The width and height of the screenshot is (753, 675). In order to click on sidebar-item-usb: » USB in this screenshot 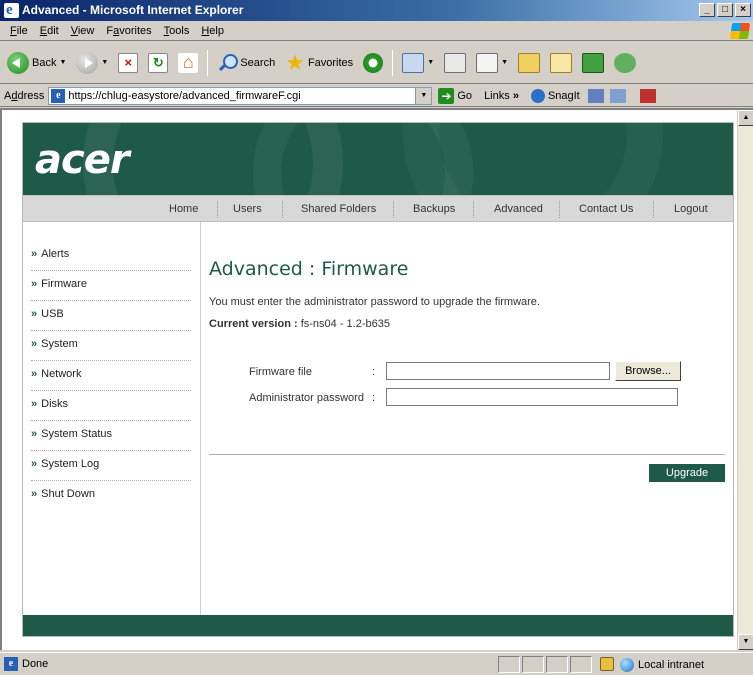, I will do `click(111, 319)`.